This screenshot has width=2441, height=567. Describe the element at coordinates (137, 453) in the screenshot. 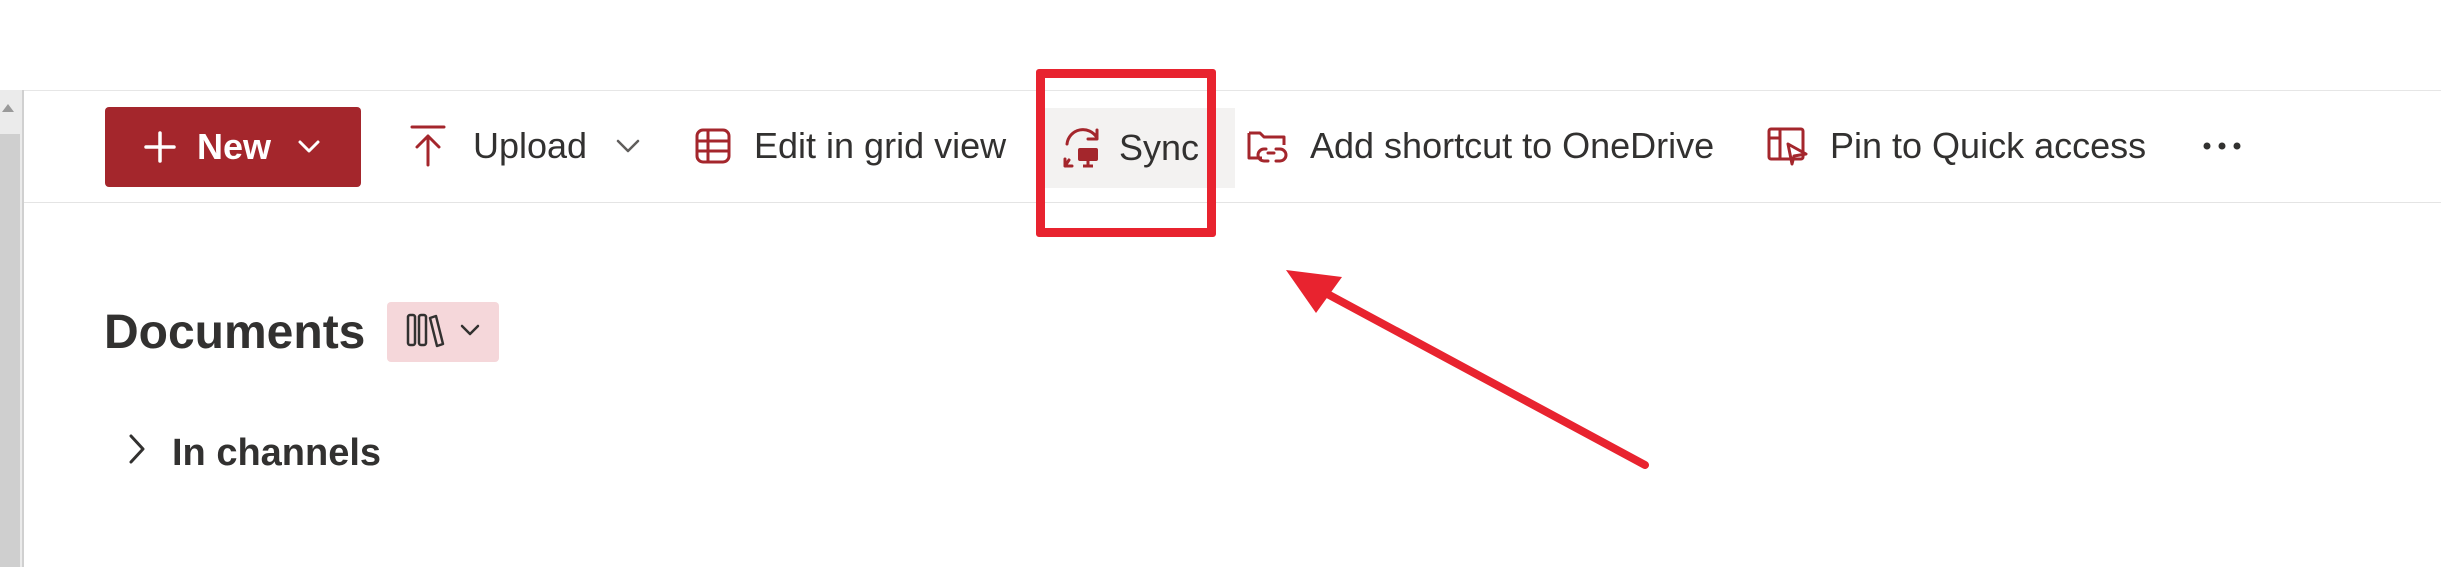

I see `chevron-right-icon` at that location.